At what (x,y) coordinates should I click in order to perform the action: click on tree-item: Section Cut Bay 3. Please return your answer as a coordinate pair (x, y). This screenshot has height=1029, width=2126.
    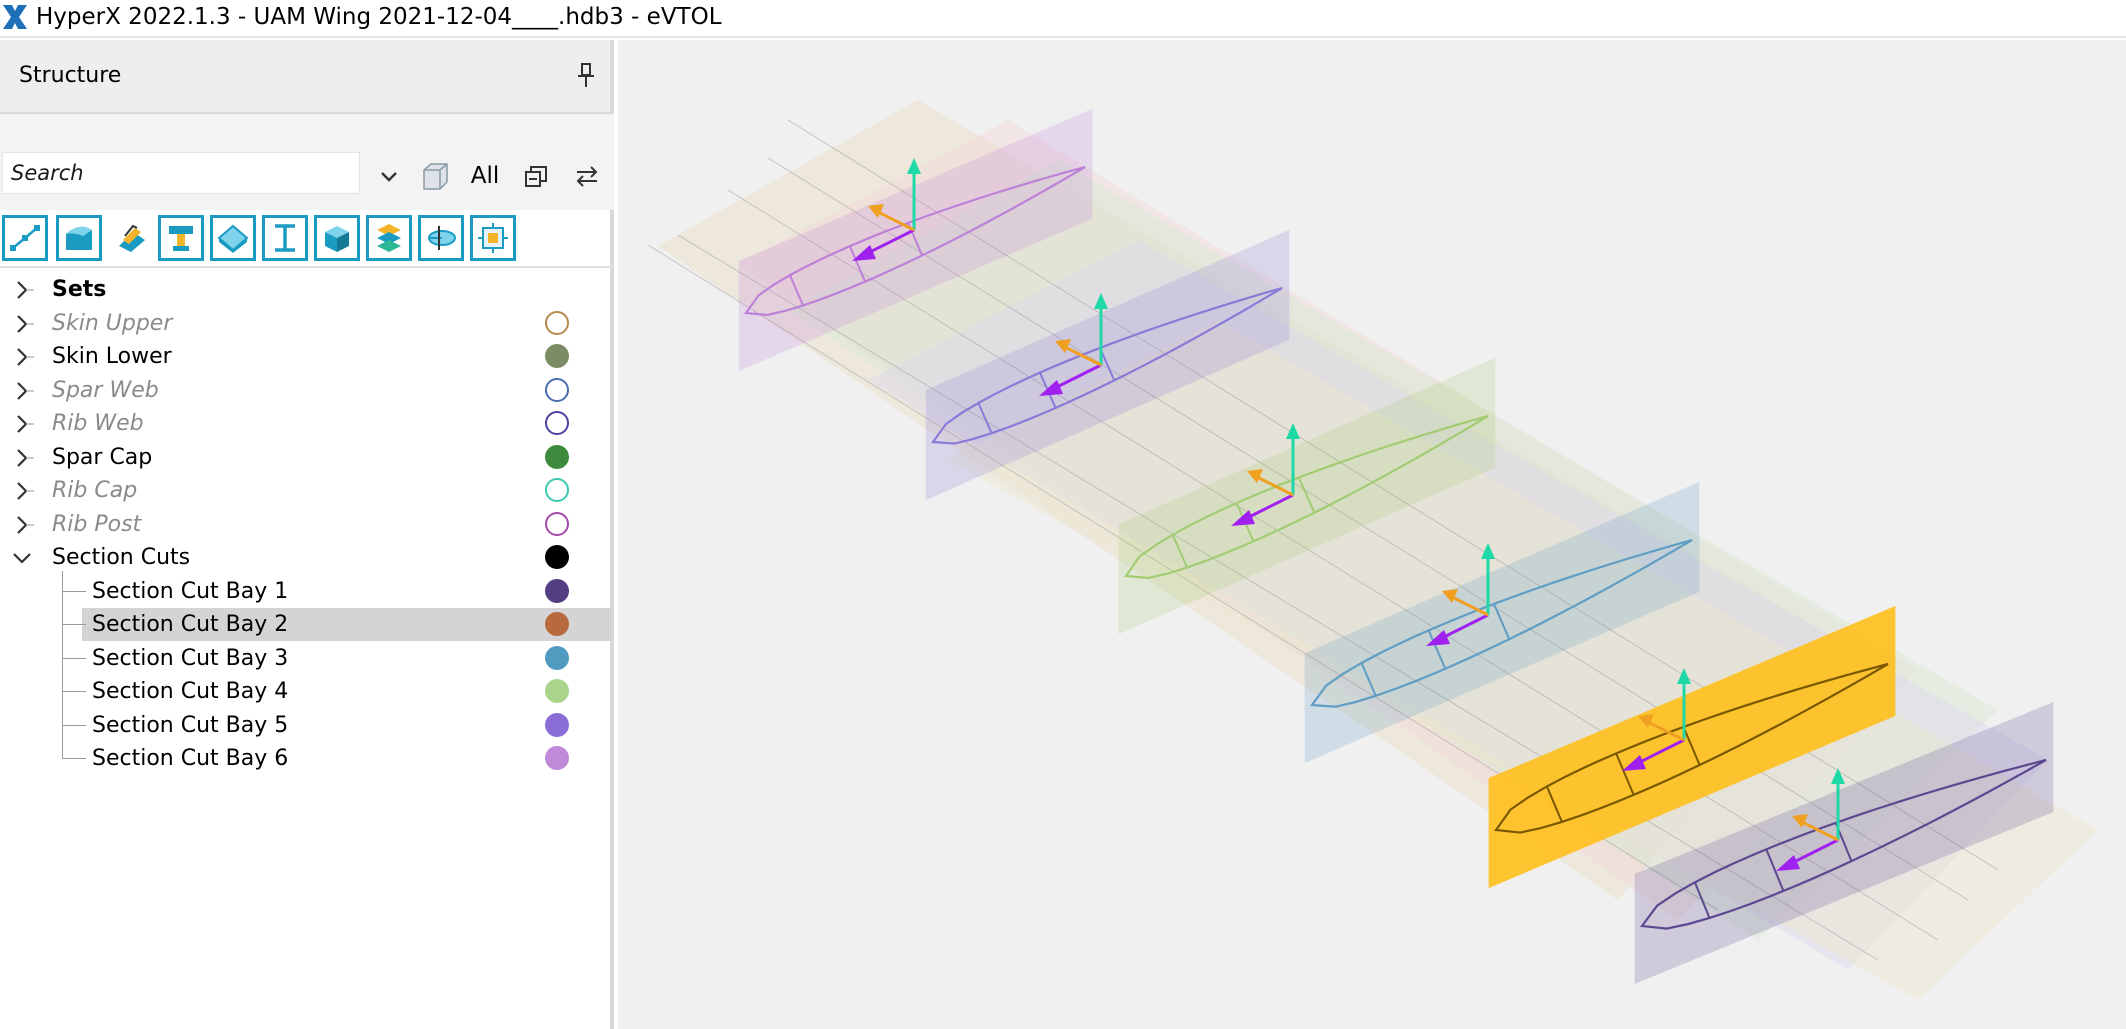
    Looking at the image, I should click on (306, 658).